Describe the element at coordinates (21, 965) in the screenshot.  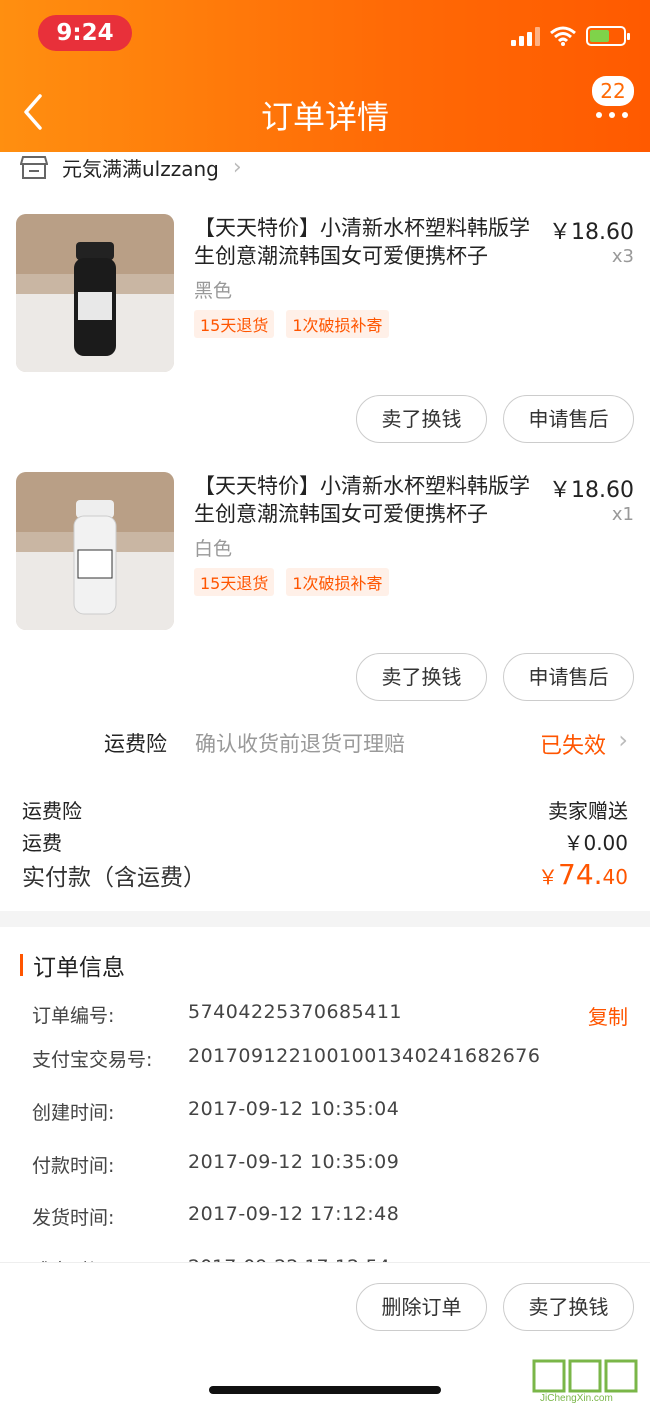
I see `accent-bar` at that location.